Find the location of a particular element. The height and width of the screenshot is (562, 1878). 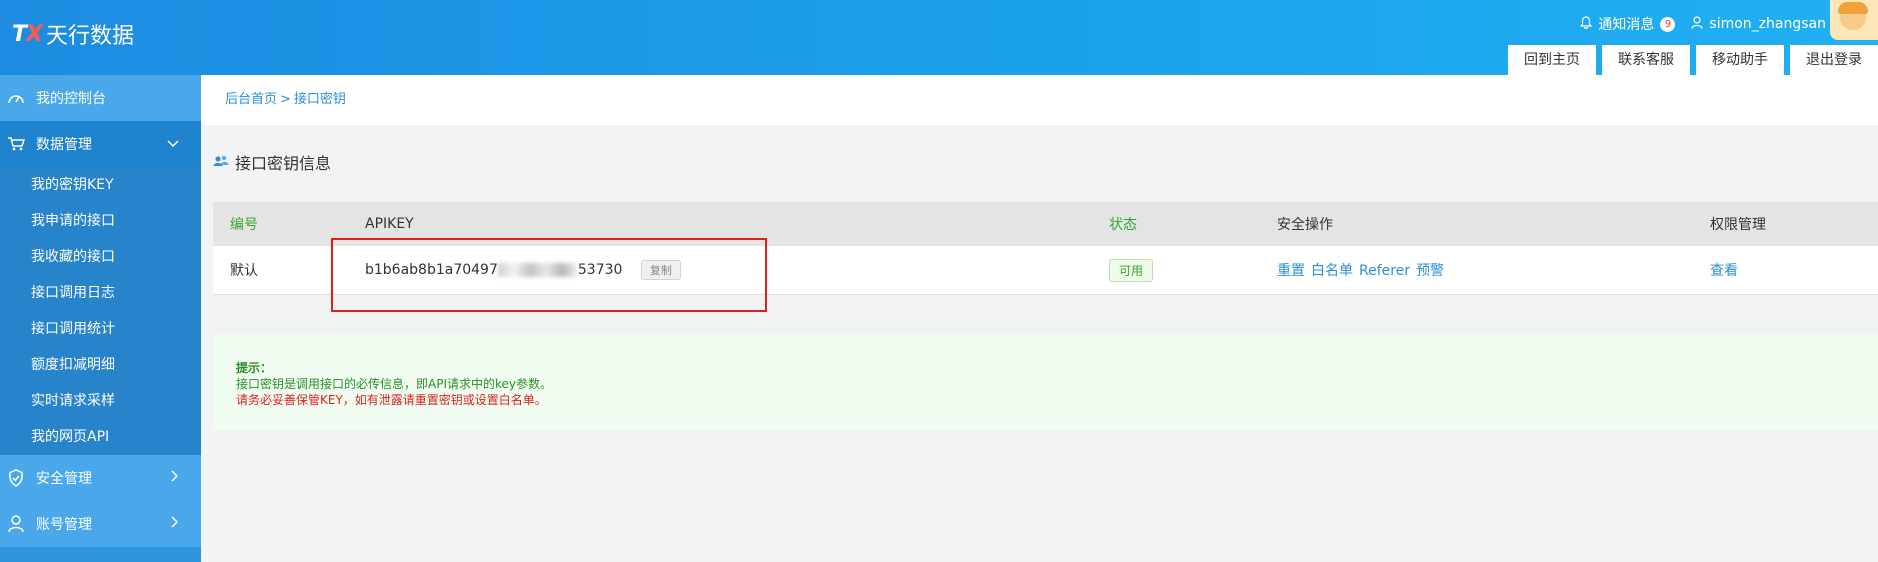

dashboard-icon is located at coordinates (16, 98).